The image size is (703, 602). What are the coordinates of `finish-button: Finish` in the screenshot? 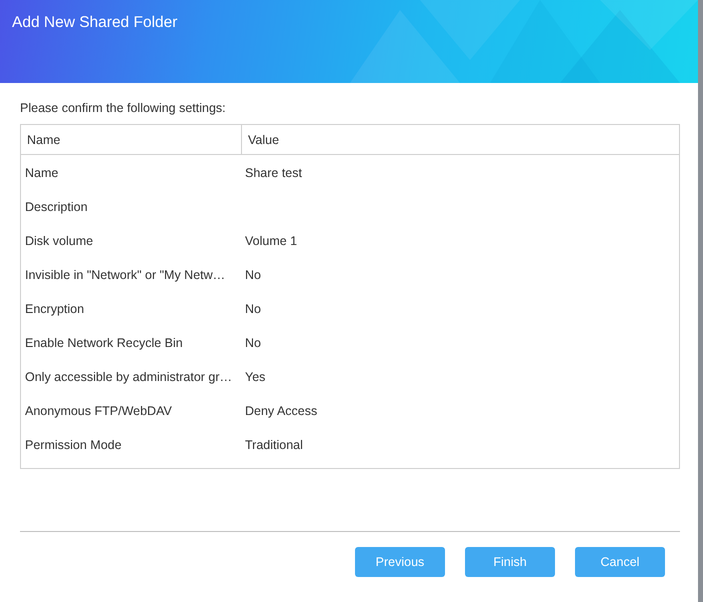 It's located at (510, 562).